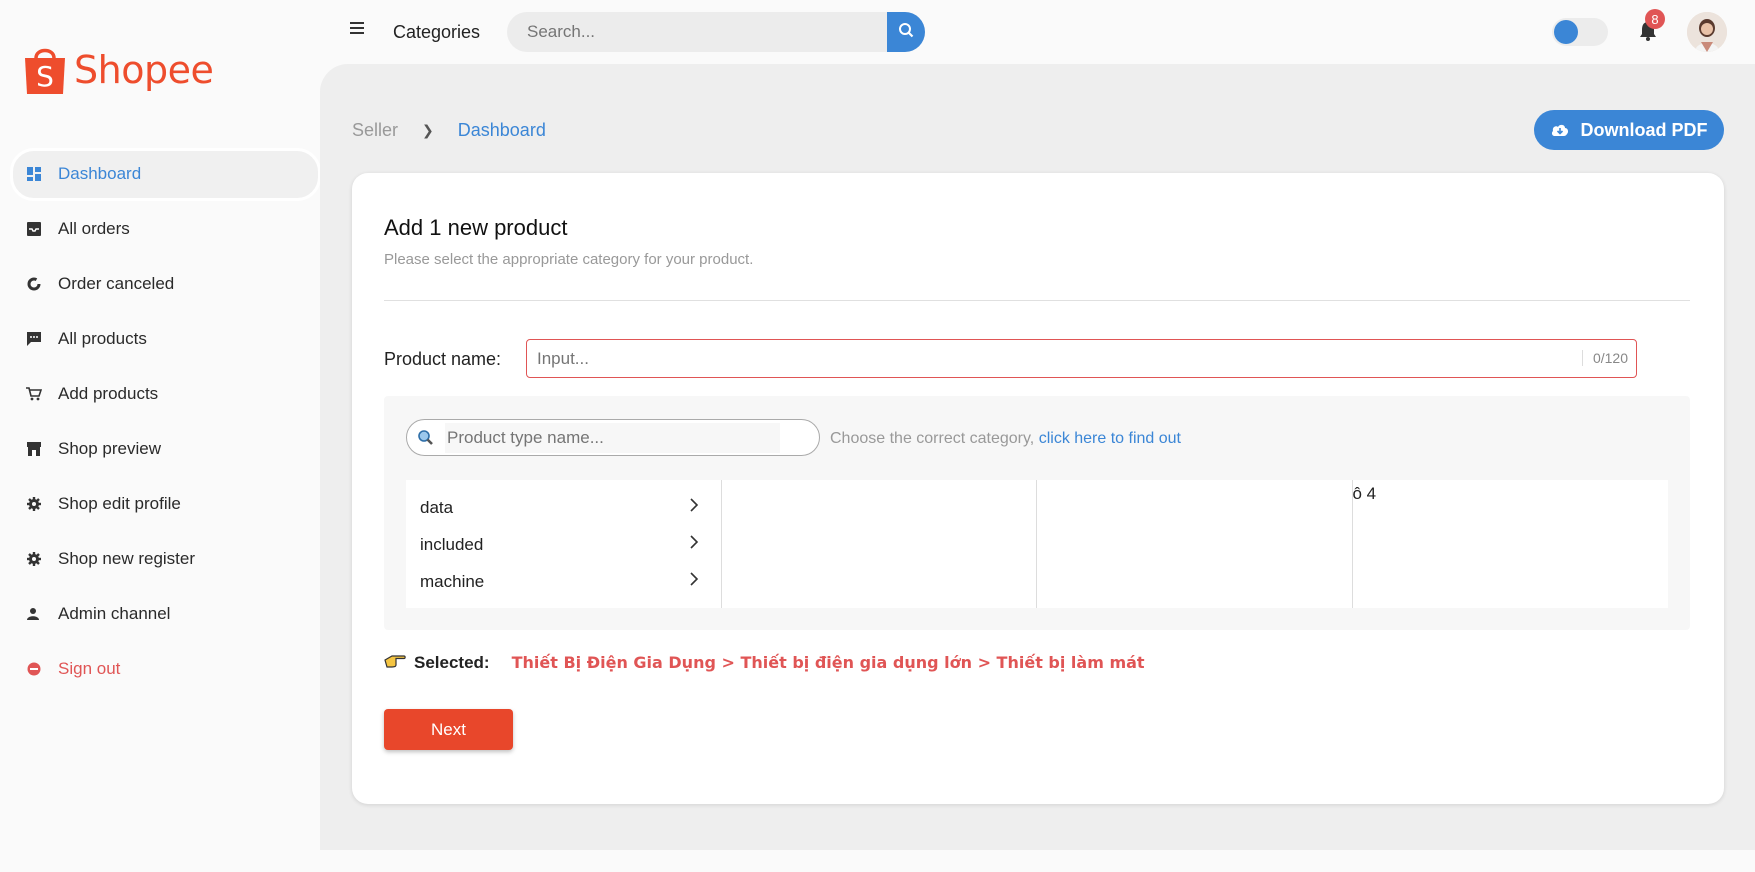 The width and height of the screenshot is (1755, 872). What do you see at coordinates (34, 174) in the screenshot?
I see `dashboard-icon` at bounding box center [34, 174].